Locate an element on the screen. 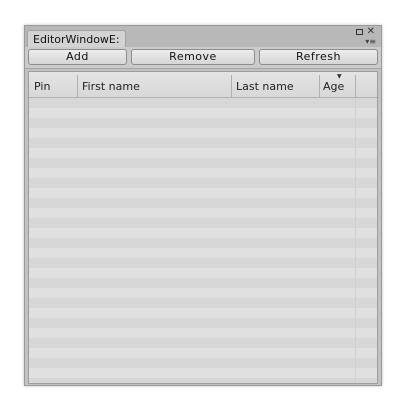 The height and width of the screenshot is (404, 404). column-header-last-name: Last name is located at coordinates (265, 84).